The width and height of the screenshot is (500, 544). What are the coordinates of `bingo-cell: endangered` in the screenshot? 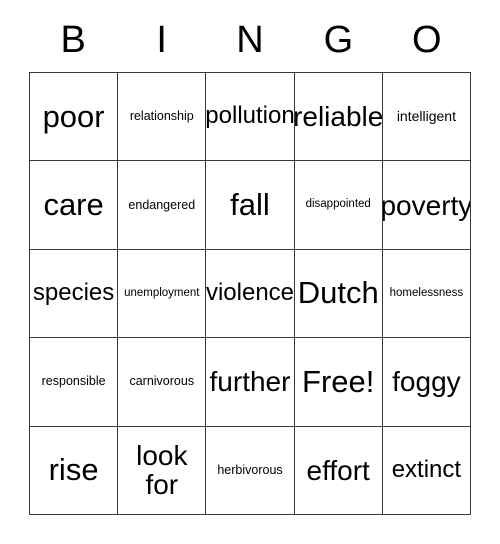 It's located at (162, 205).